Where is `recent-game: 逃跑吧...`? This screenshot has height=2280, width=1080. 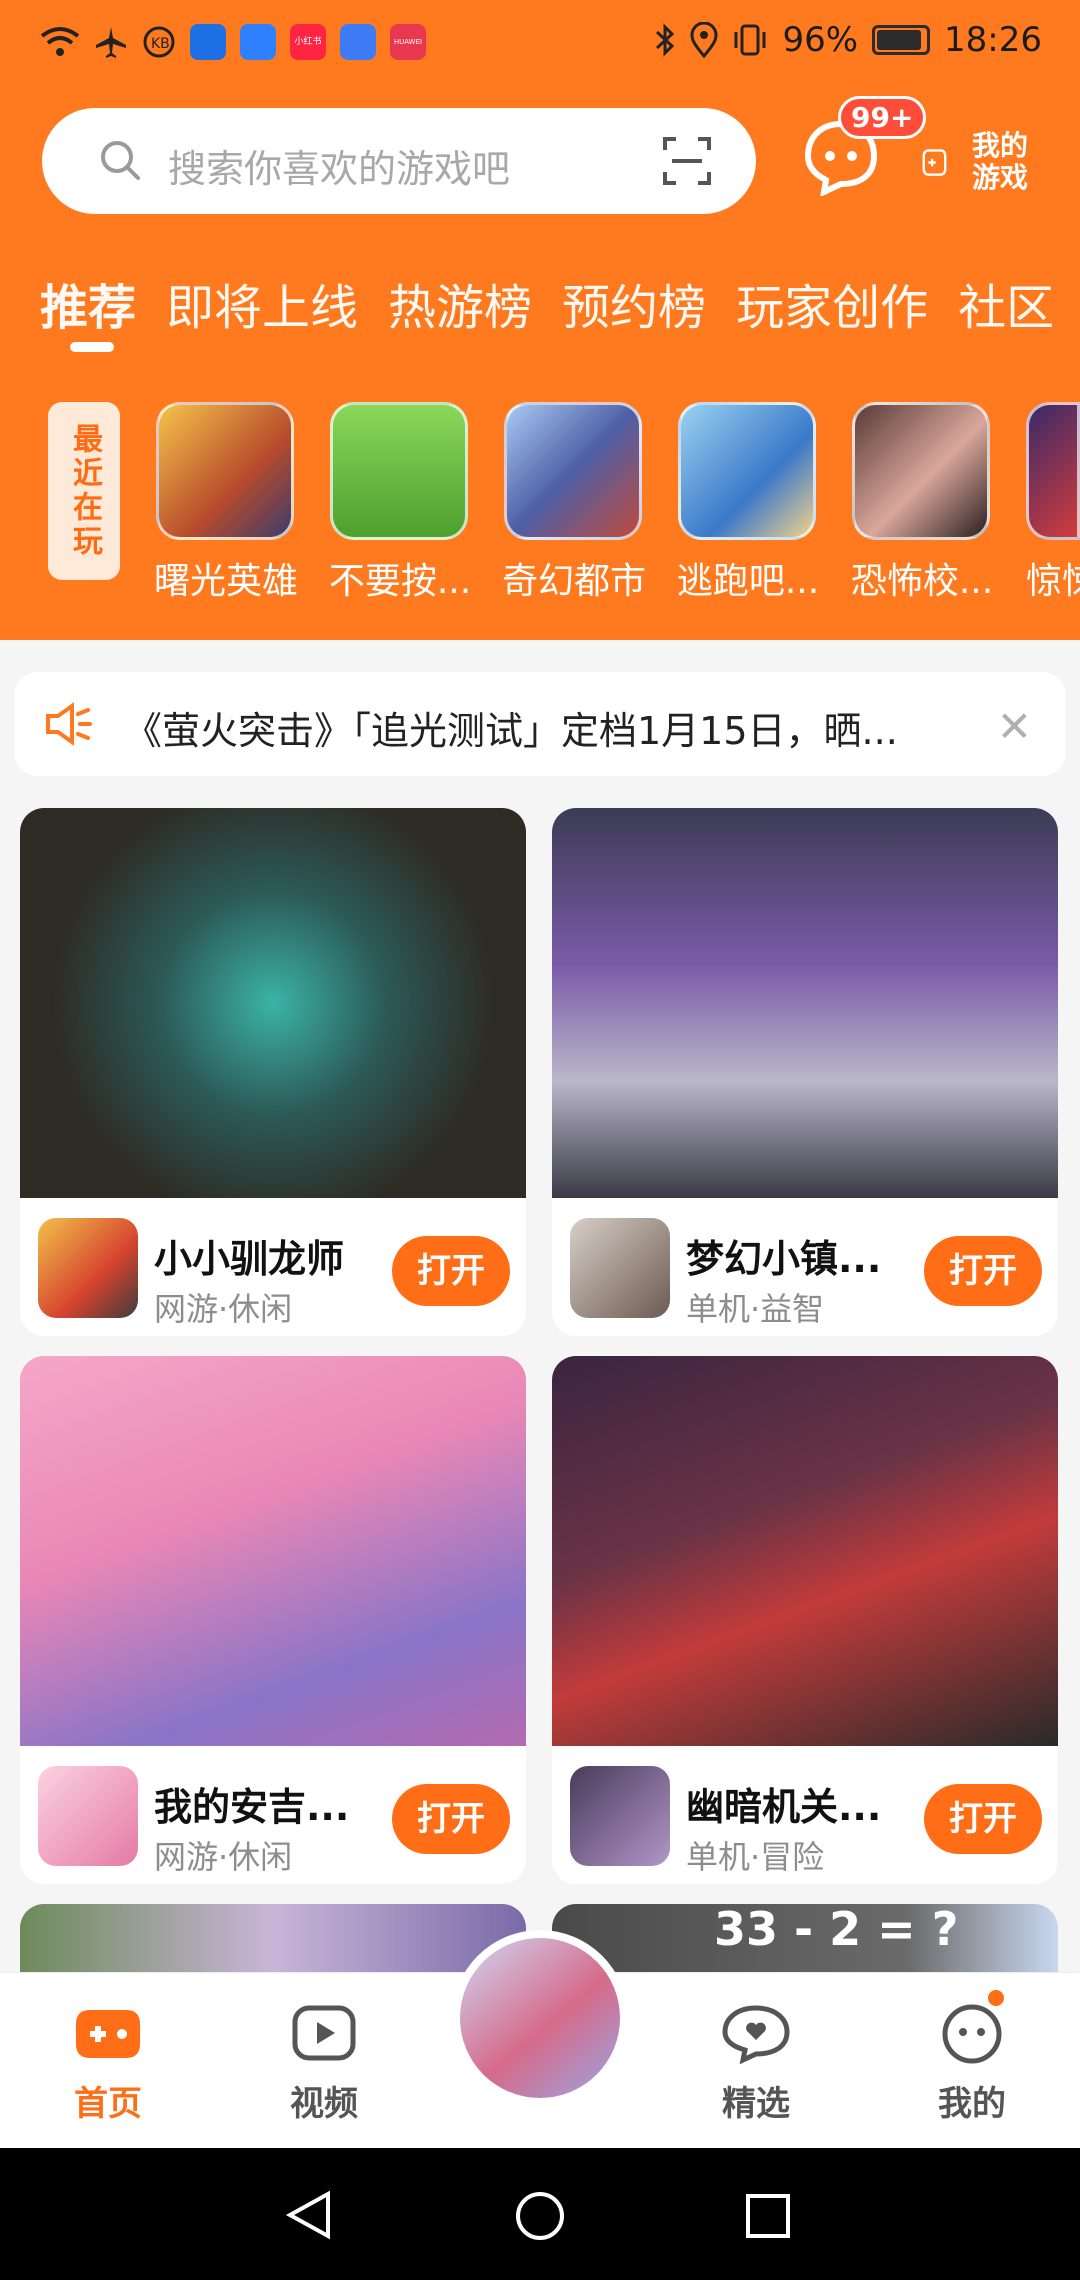 recent-game: 逃跑吧... is located at coordinates (748, 503).